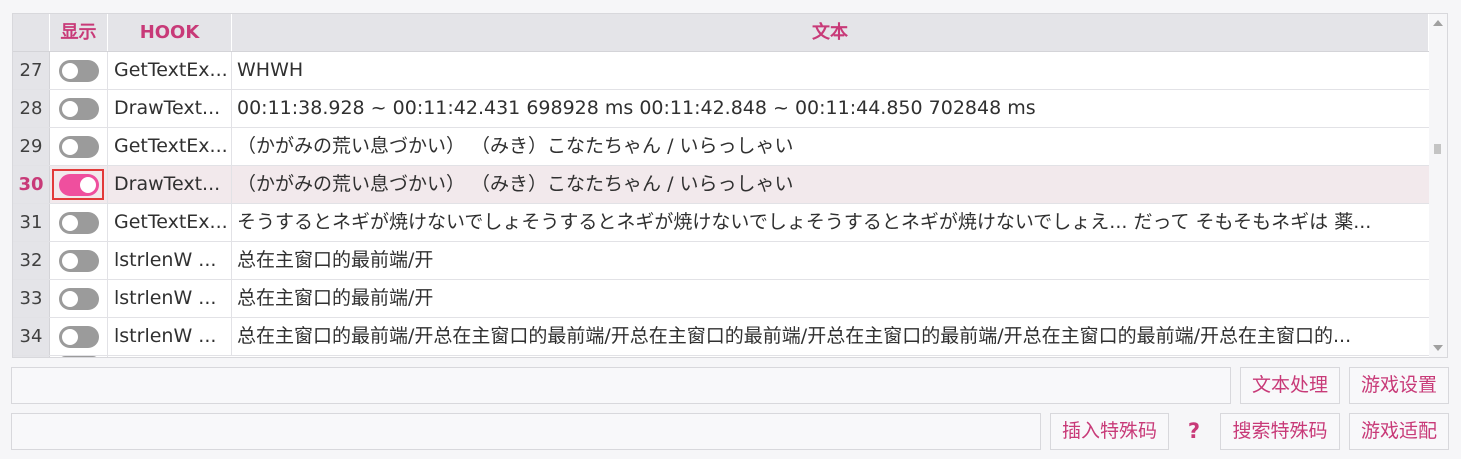 The width and height of the screenshot is (1461, 459). Describe the element at coordinates (170, 32) in the screenshot. I see `header-hook: HOOK` at that location.